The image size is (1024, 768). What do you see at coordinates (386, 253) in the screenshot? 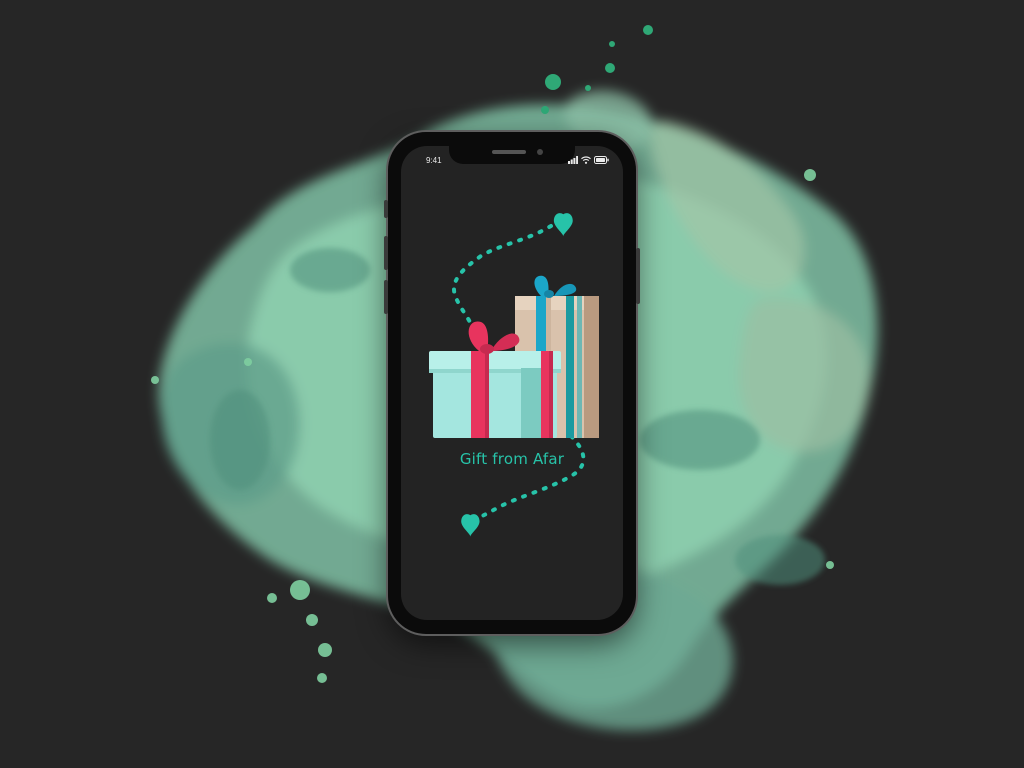
I see `phone-volume-up-button` at bounding box center [386, 253].